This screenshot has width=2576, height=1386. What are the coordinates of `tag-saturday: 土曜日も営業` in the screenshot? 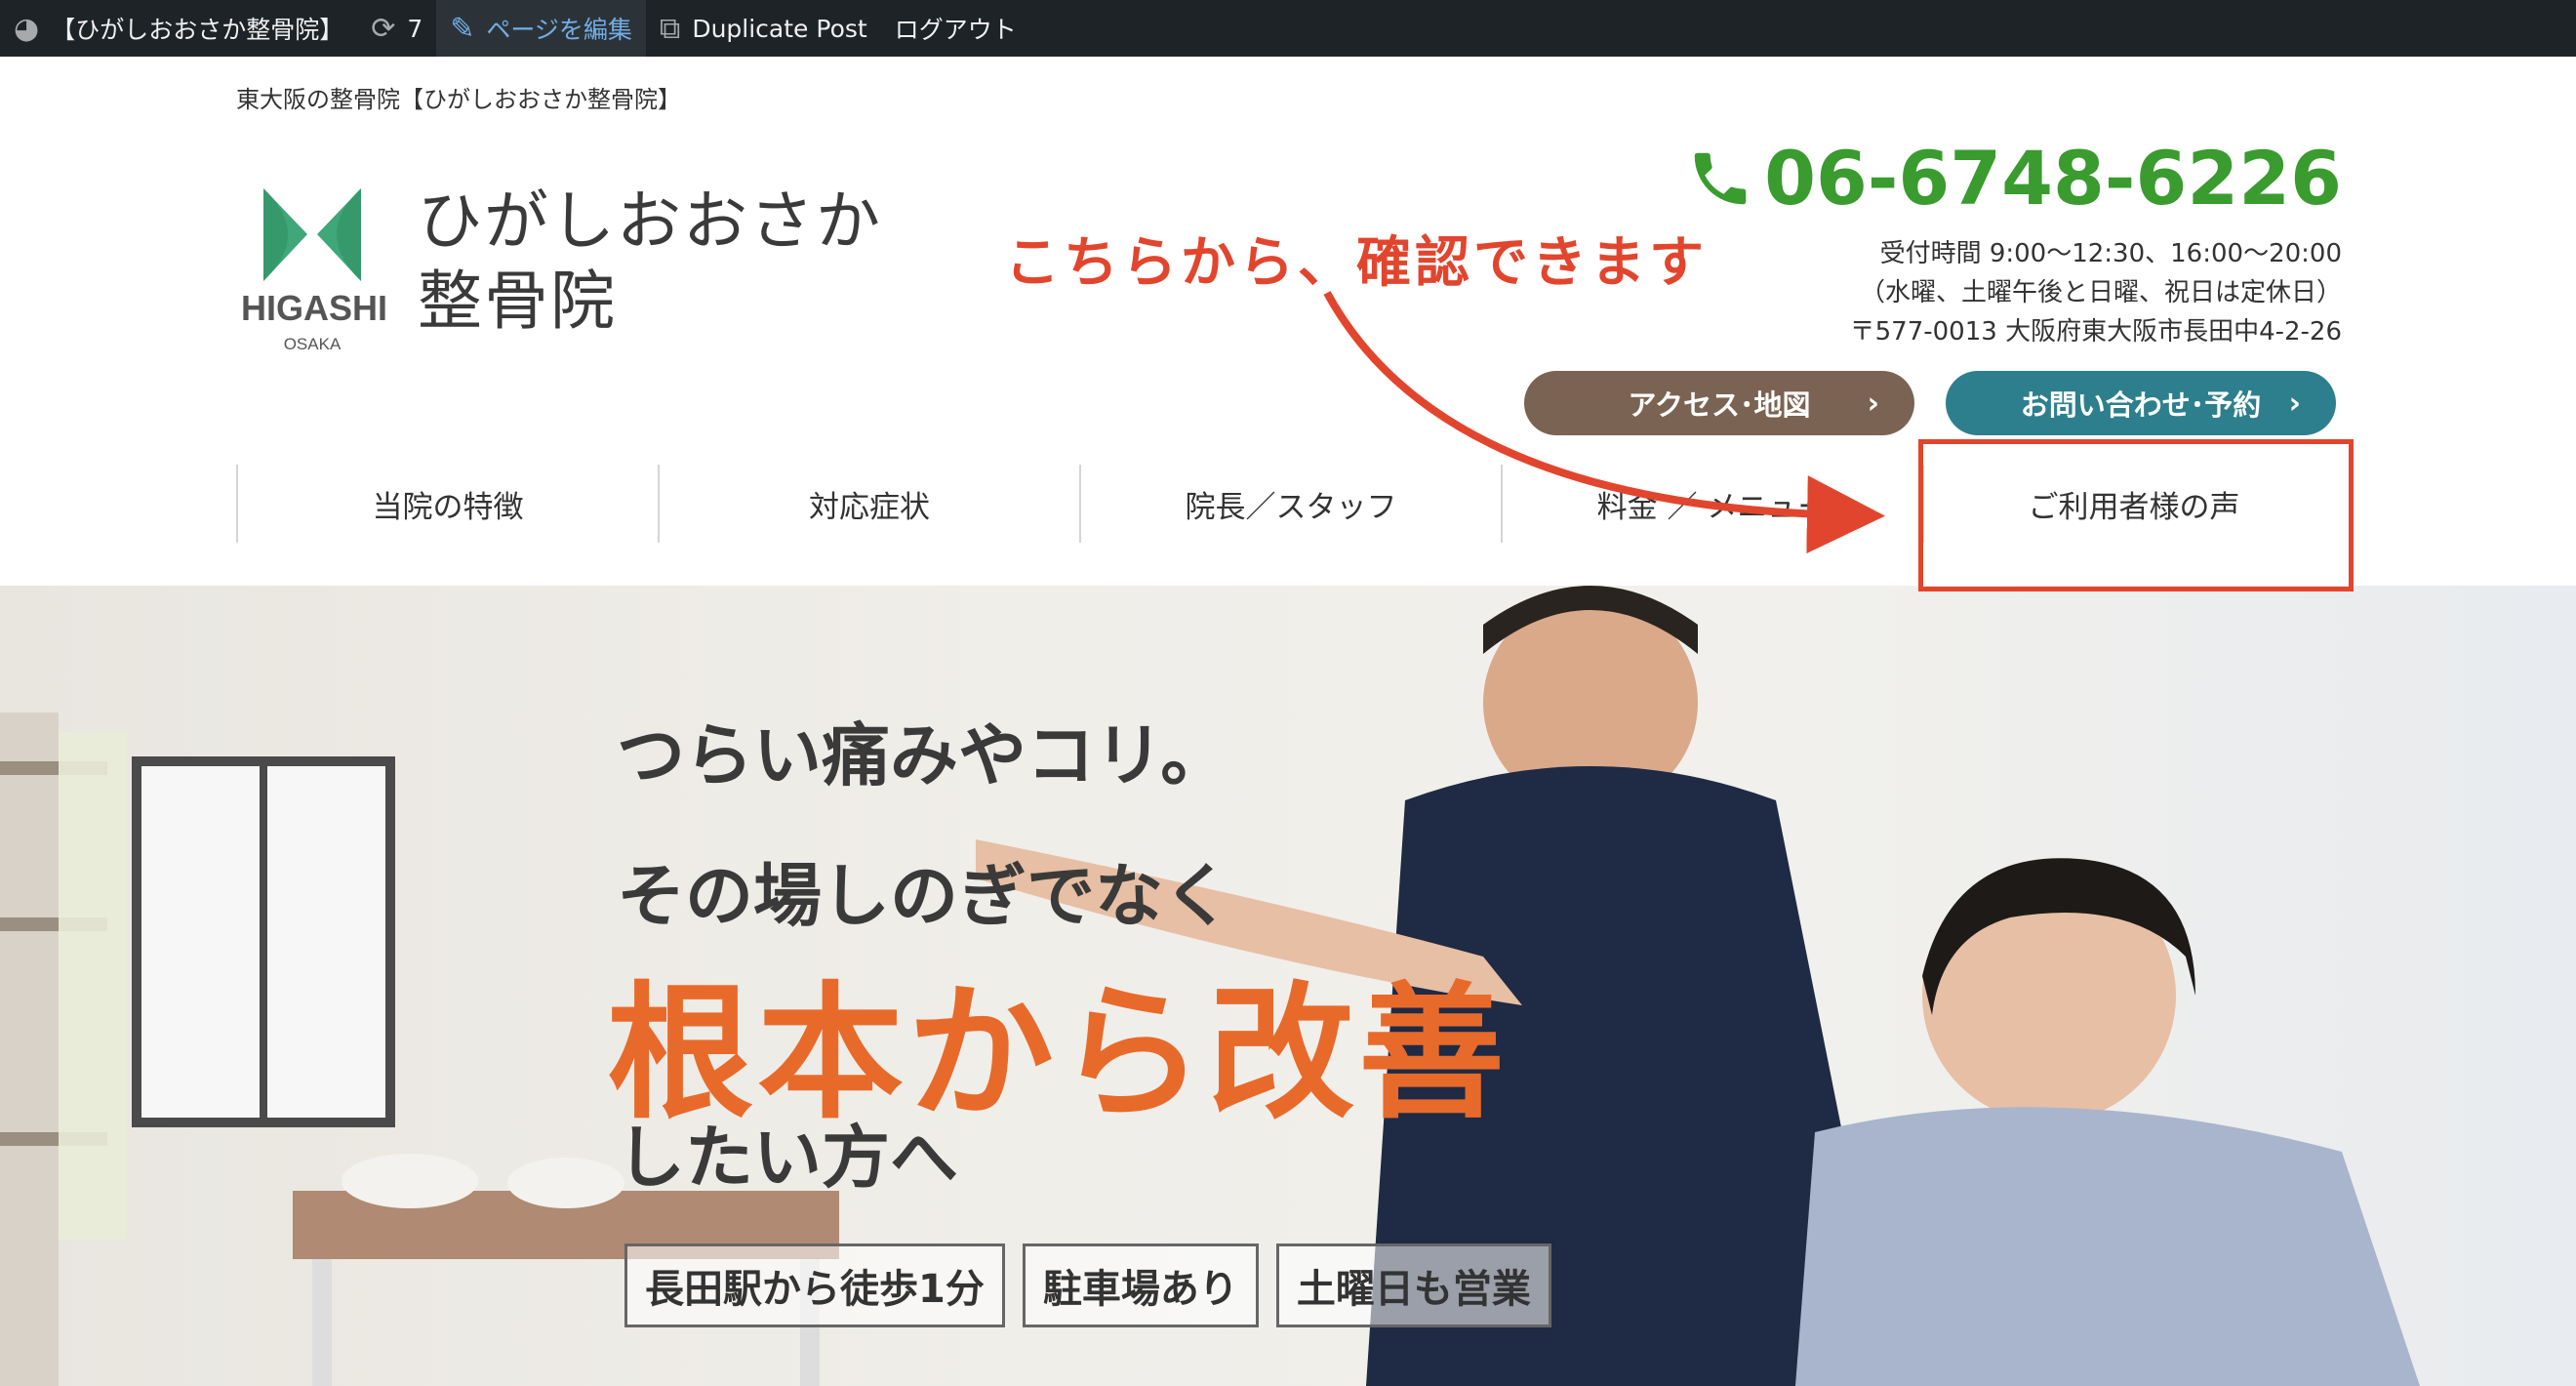 It's located at (1413, 1285).